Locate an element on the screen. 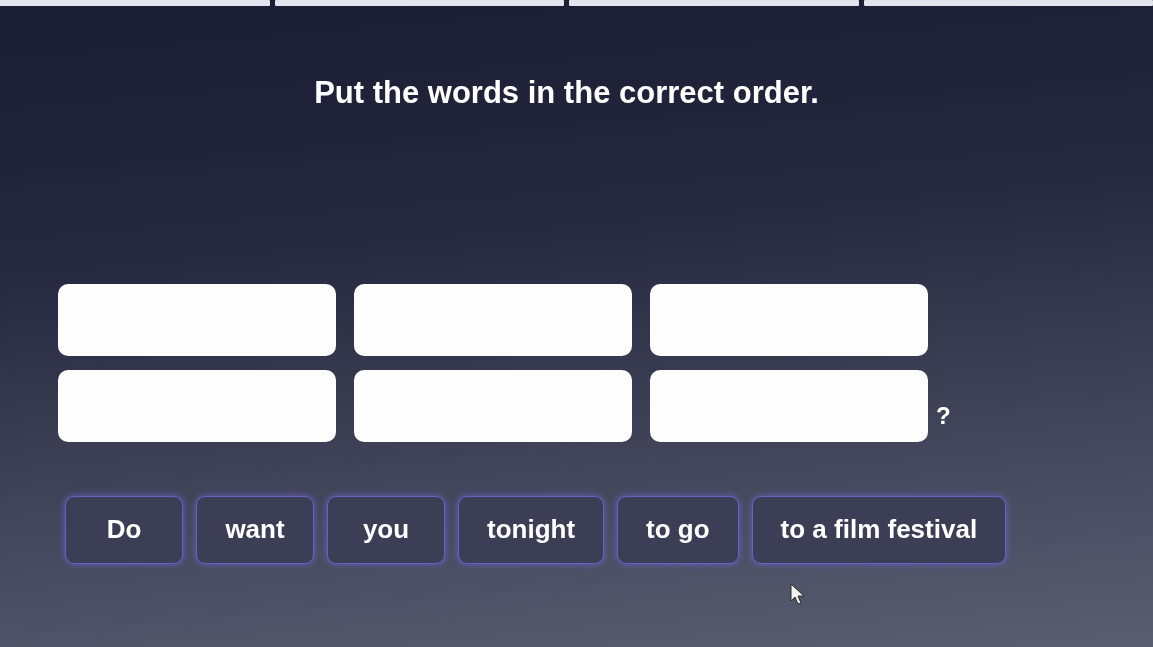 The width and height of the screenshot is (1153, 647). word-chip: to a film festival is located at coordinates (879, 529).